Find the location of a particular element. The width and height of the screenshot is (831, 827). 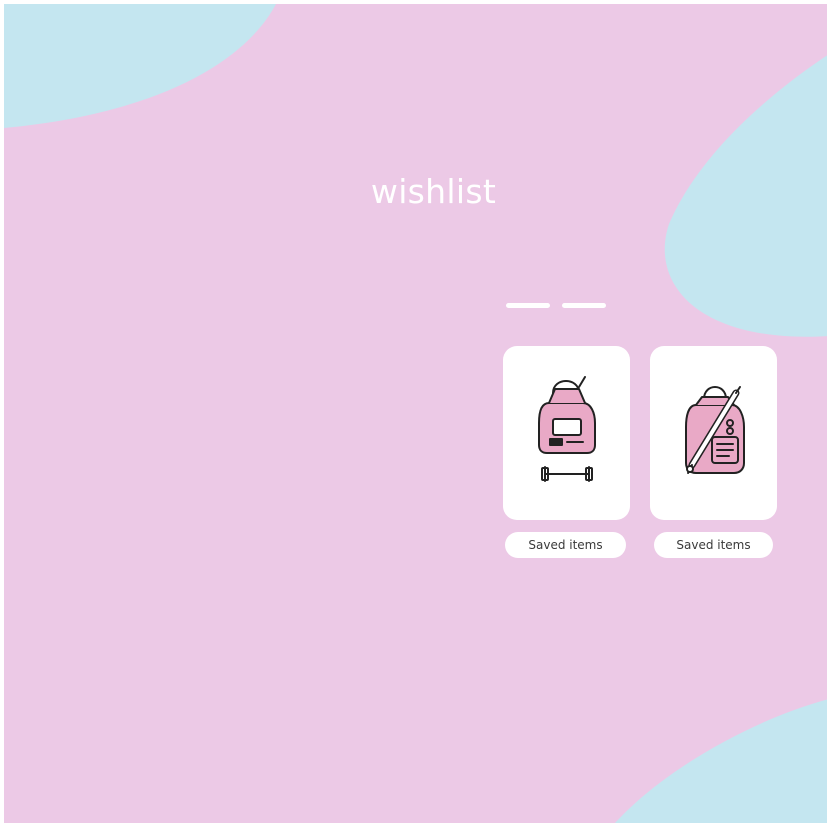

blob-top-left is located at coordinates (140, 66).